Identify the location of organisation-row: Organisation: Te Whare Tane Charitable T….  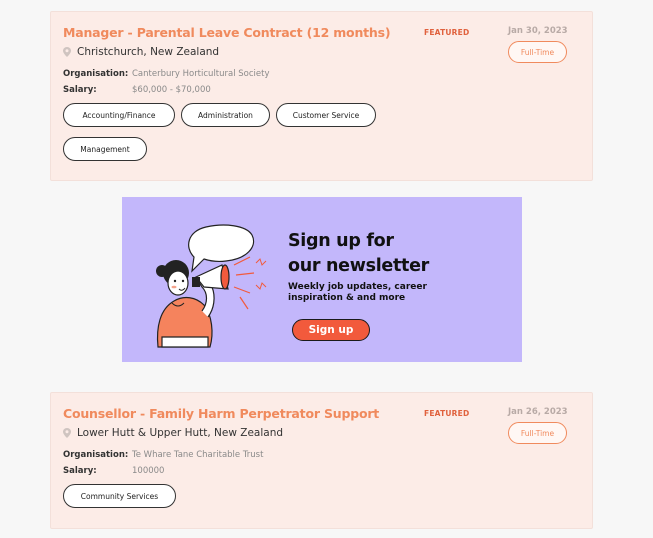
(163, 455).